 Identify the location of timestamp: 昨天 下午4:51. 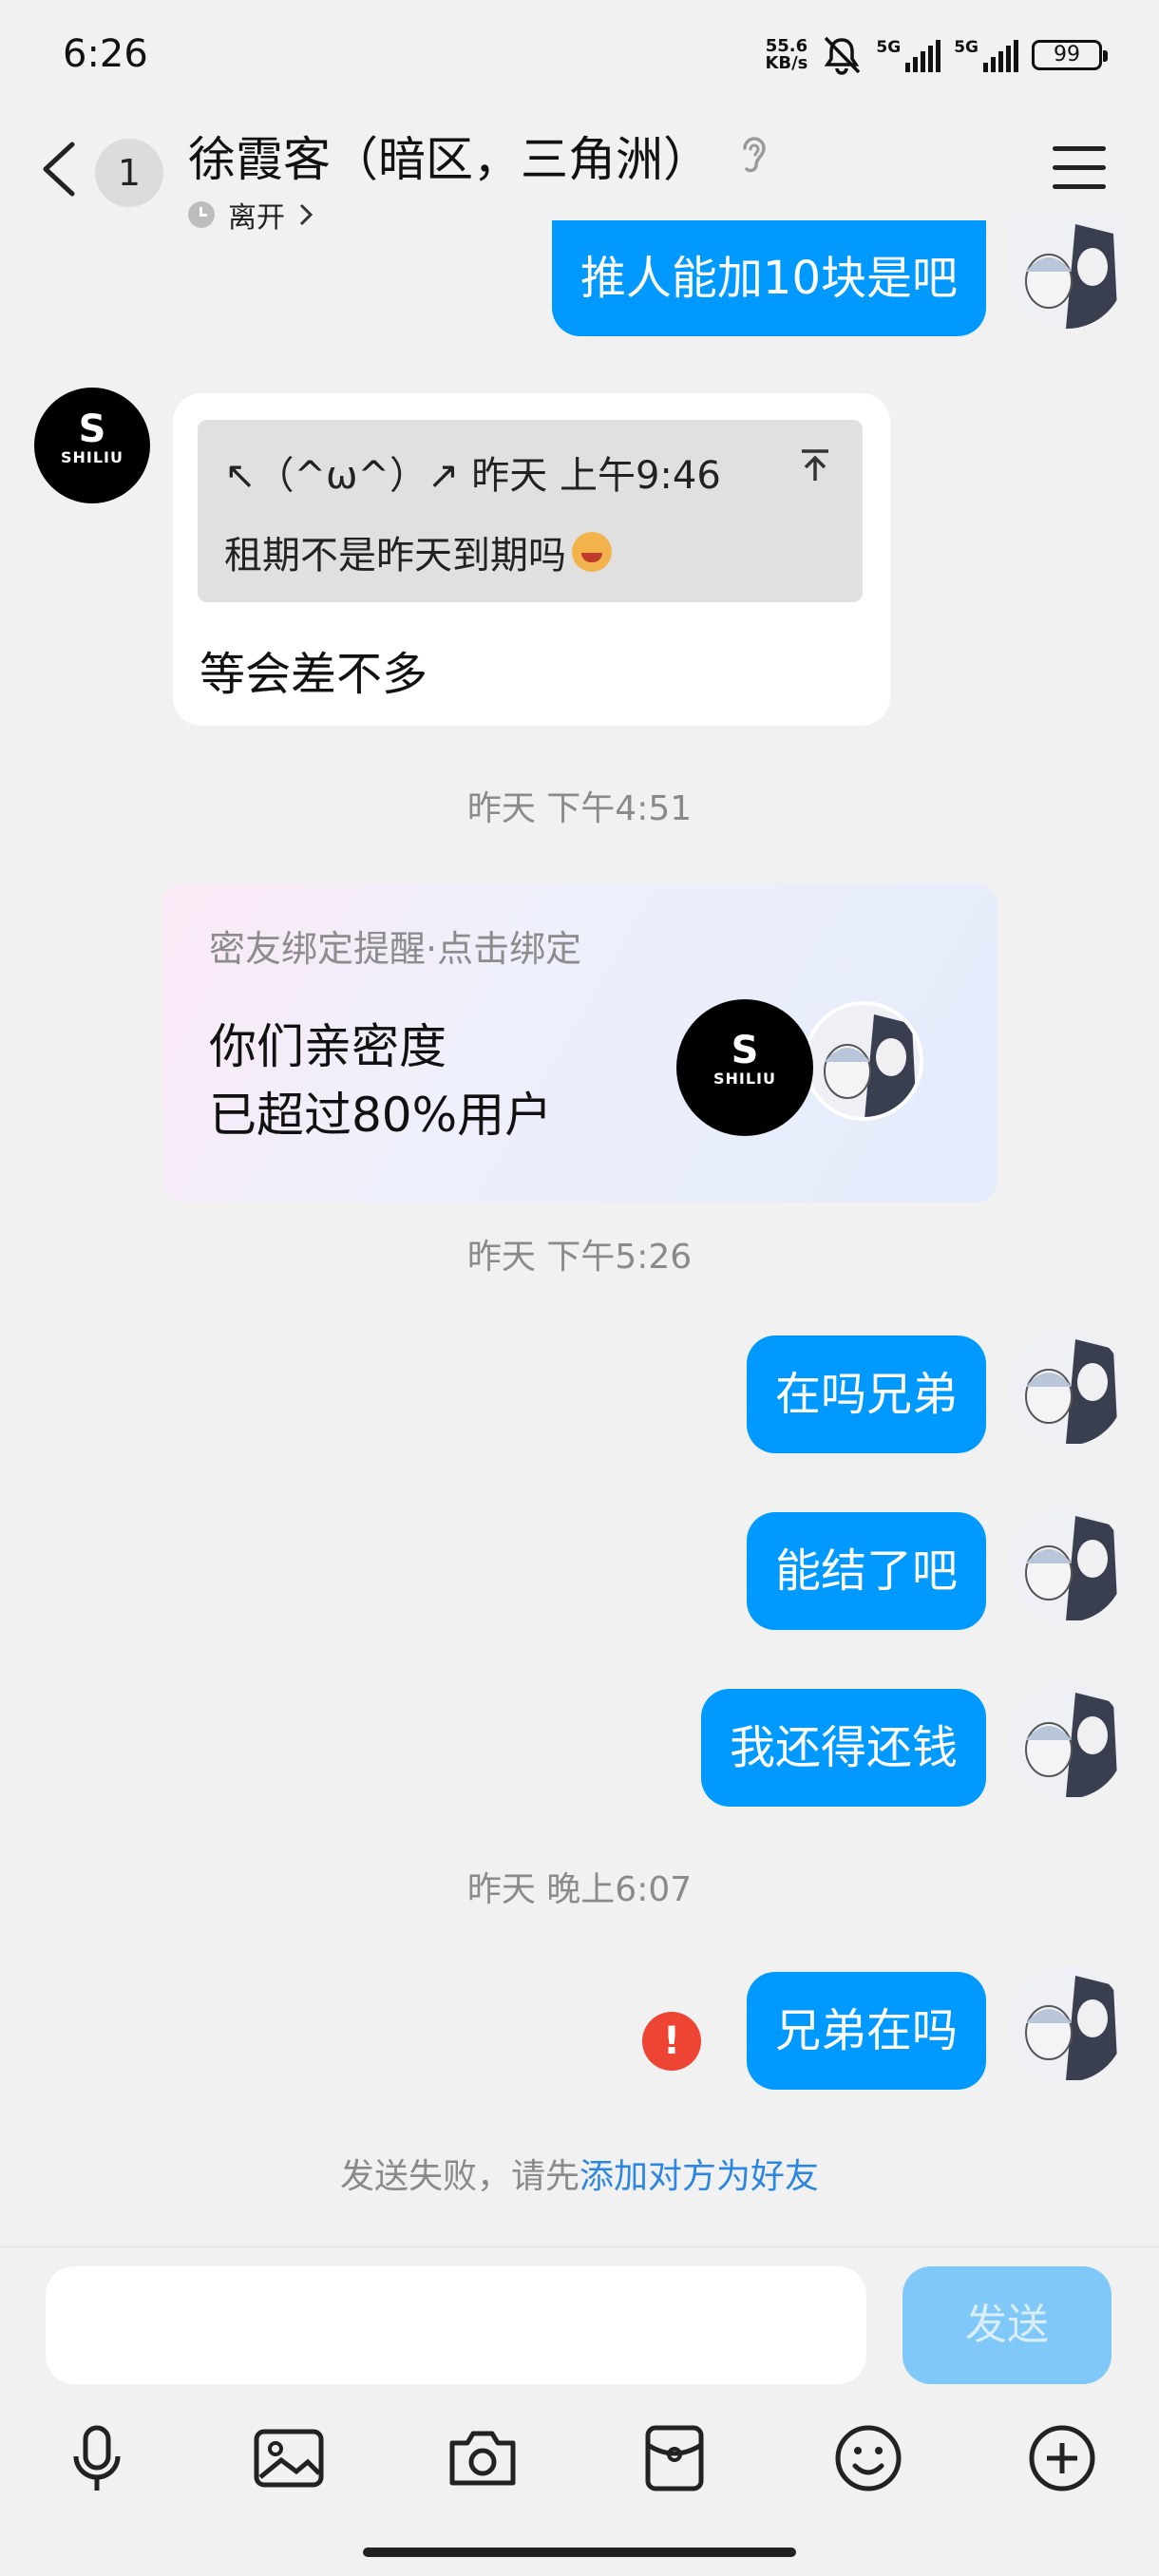
(579, 808).